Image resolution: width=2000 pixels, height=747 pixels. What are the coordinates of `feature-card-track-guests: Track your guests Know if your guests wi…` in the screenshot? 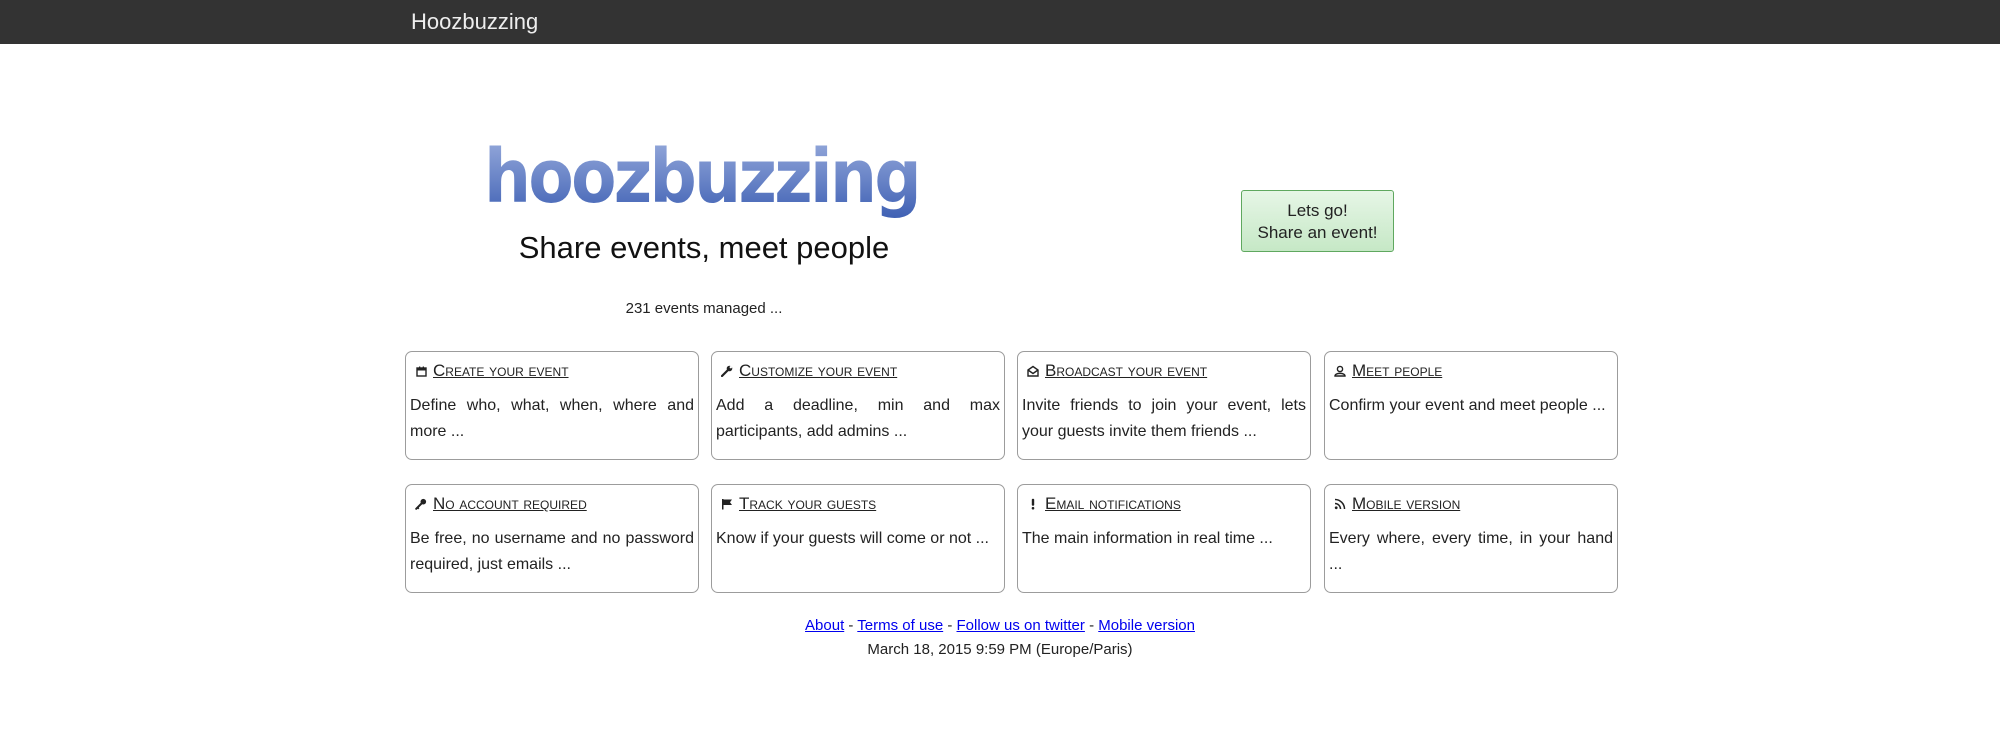 It's located at (858, 538).